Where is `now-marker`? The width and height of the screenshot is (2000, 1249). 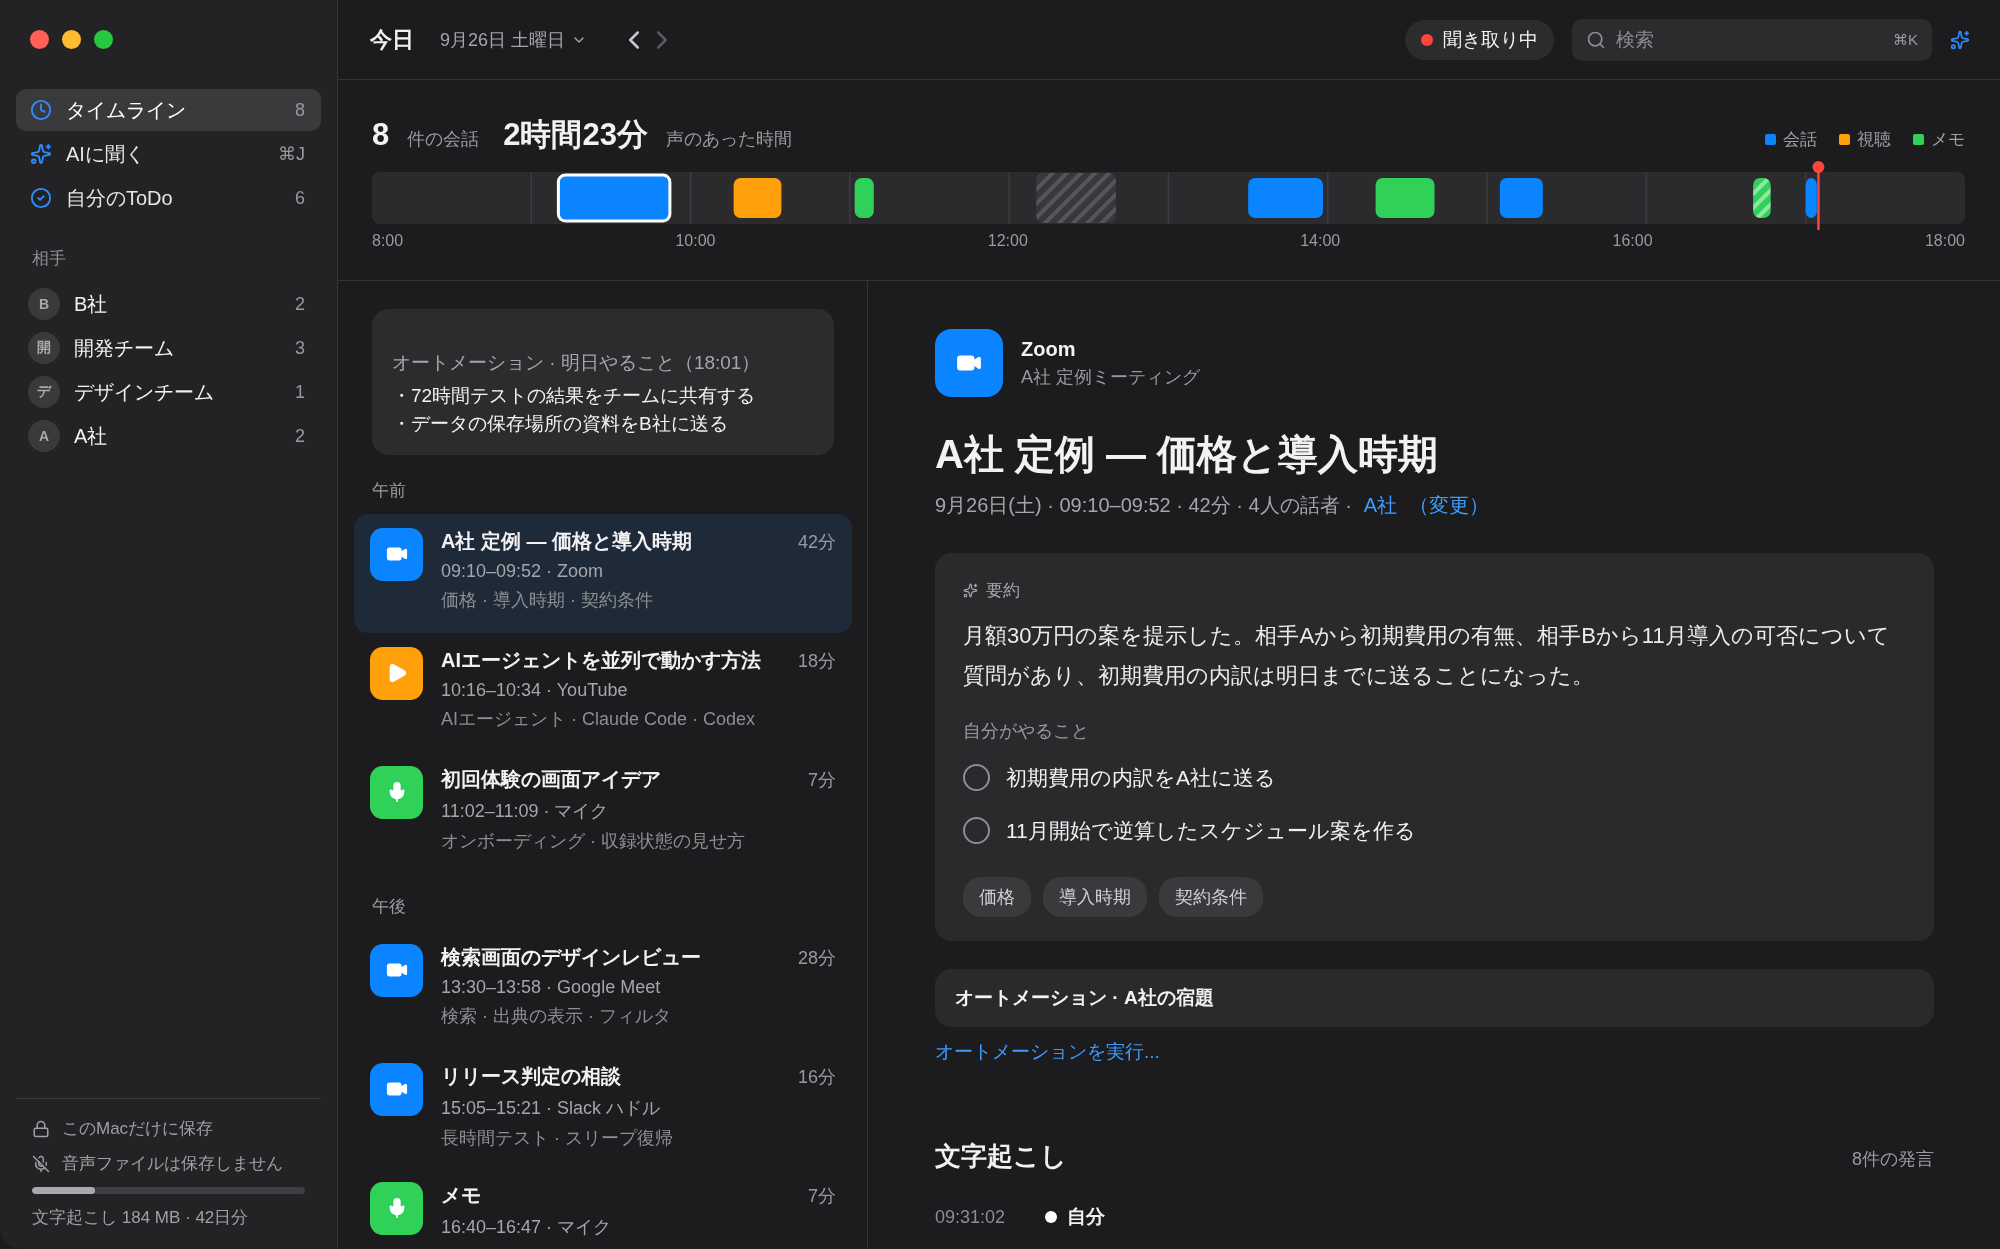
now-marker is located at coordinates (1818, 195).